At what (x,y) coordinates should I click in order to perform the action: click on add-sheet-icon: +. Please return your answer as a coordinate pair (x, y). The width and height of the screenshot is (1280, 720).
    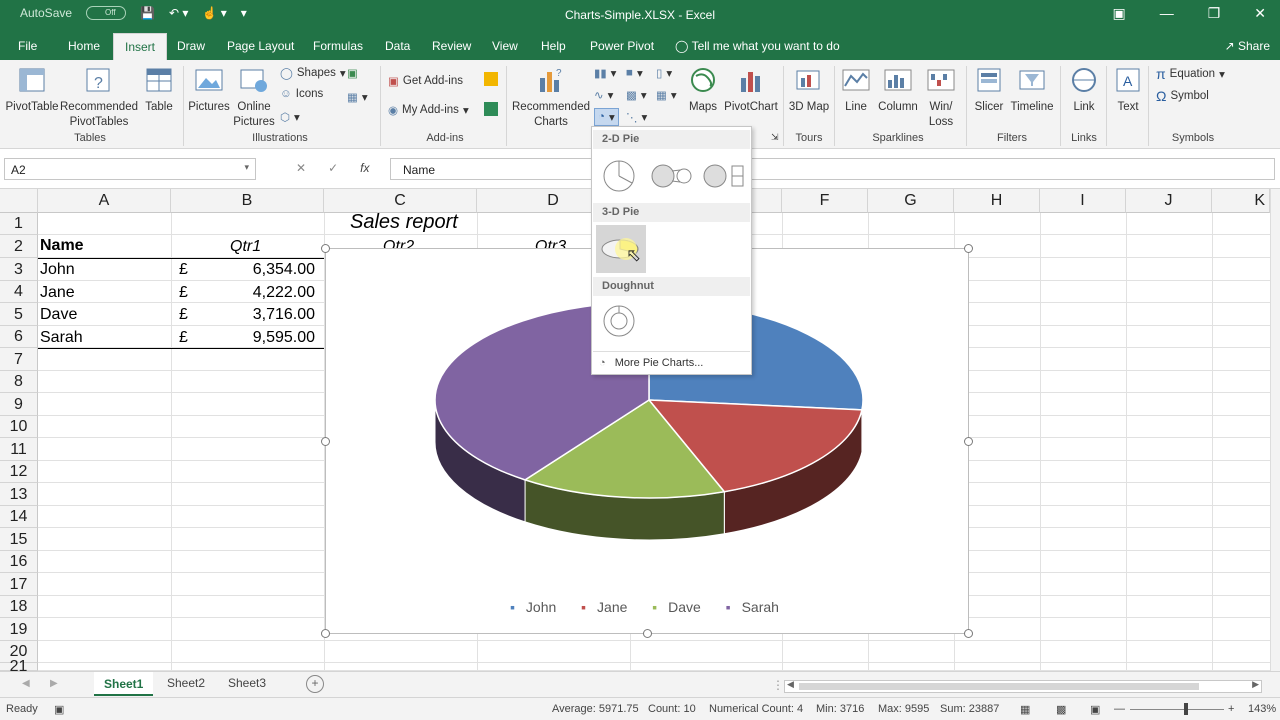
    Looking at the image, I should click on (315, 684).